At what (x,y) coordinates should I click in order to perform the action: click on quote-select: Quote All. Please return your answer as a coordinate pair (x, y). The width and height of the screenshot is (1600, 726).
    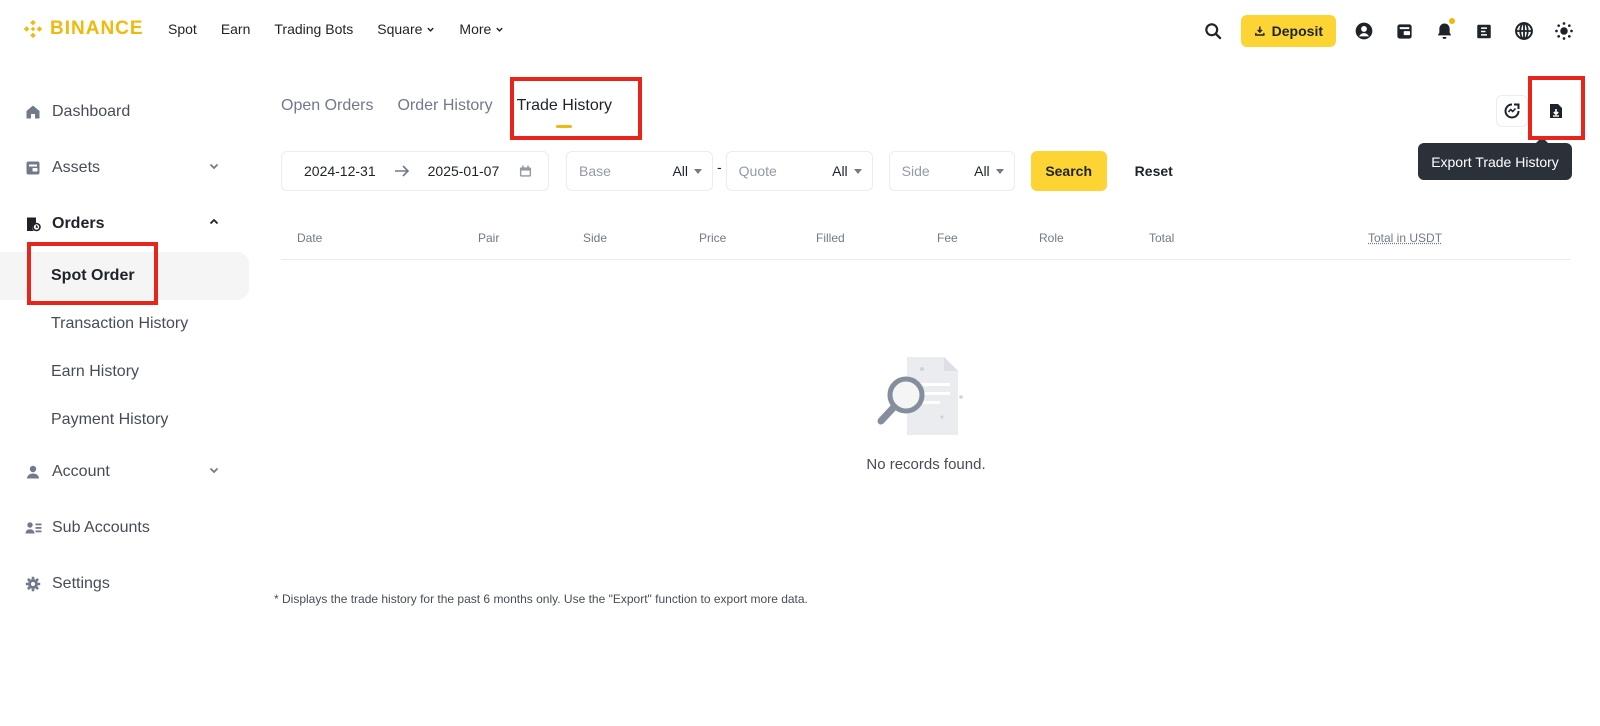
    Looking at the image, I should click on (799, 171).